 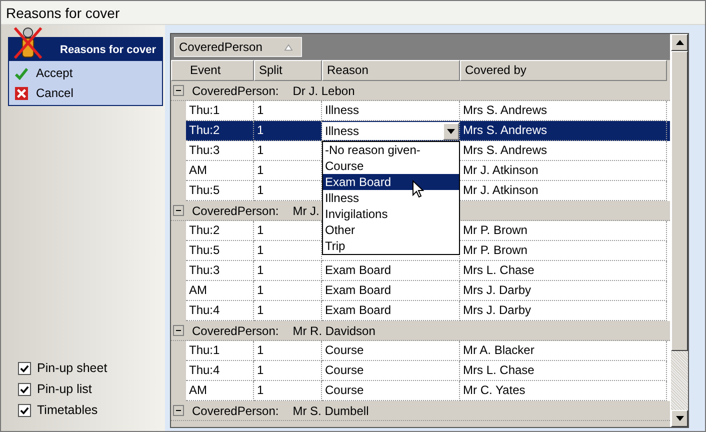 I want to click on card-title: Reasons for cover, so click(x=108, y=50).